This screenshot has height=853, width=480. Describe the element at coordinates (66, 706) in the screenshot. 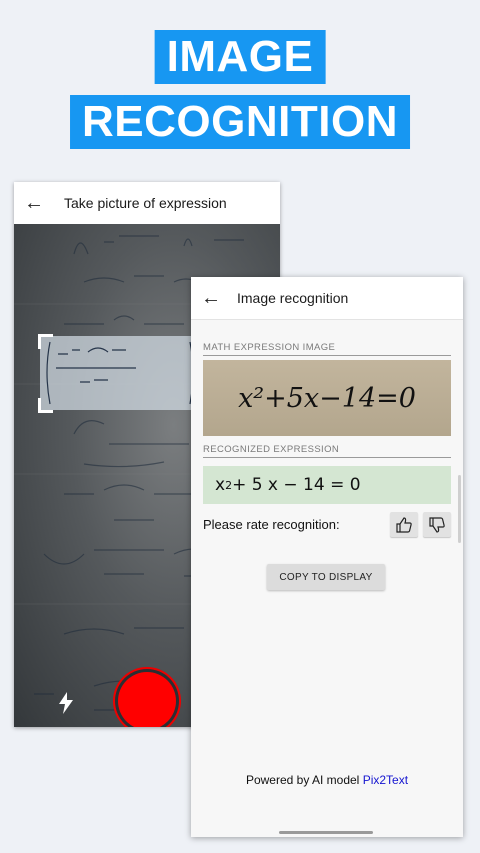

I see `flash-icon` at that location.